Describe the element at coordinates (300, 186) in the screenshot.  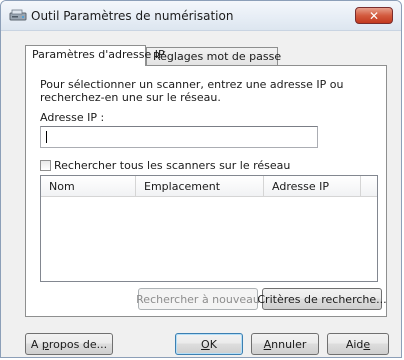
I see `column-header-label: Adresse IP` at that location.